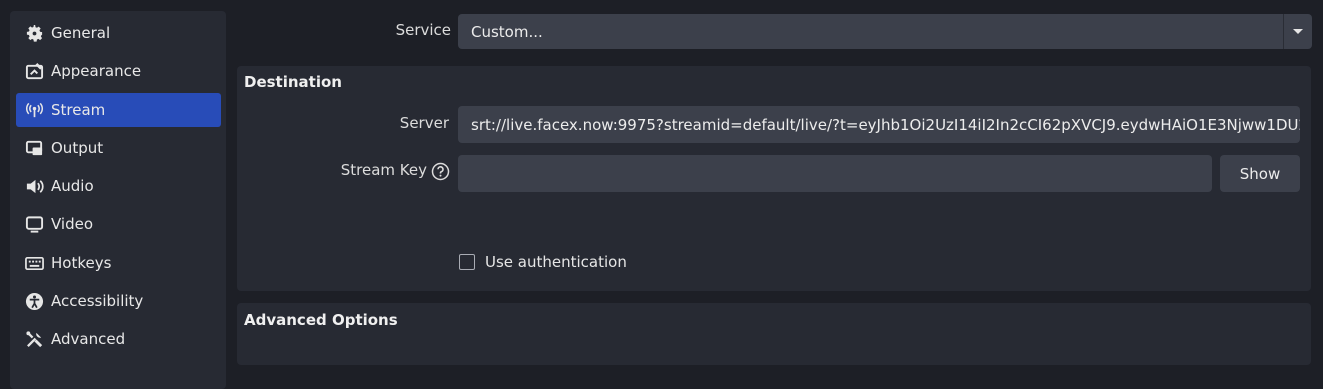 The height and width of the screenshot is (389, 1323). What do you see at coordinates (835, 173) in the screenshot?
I see `stream-key-input` at bounding box center [835, 173].